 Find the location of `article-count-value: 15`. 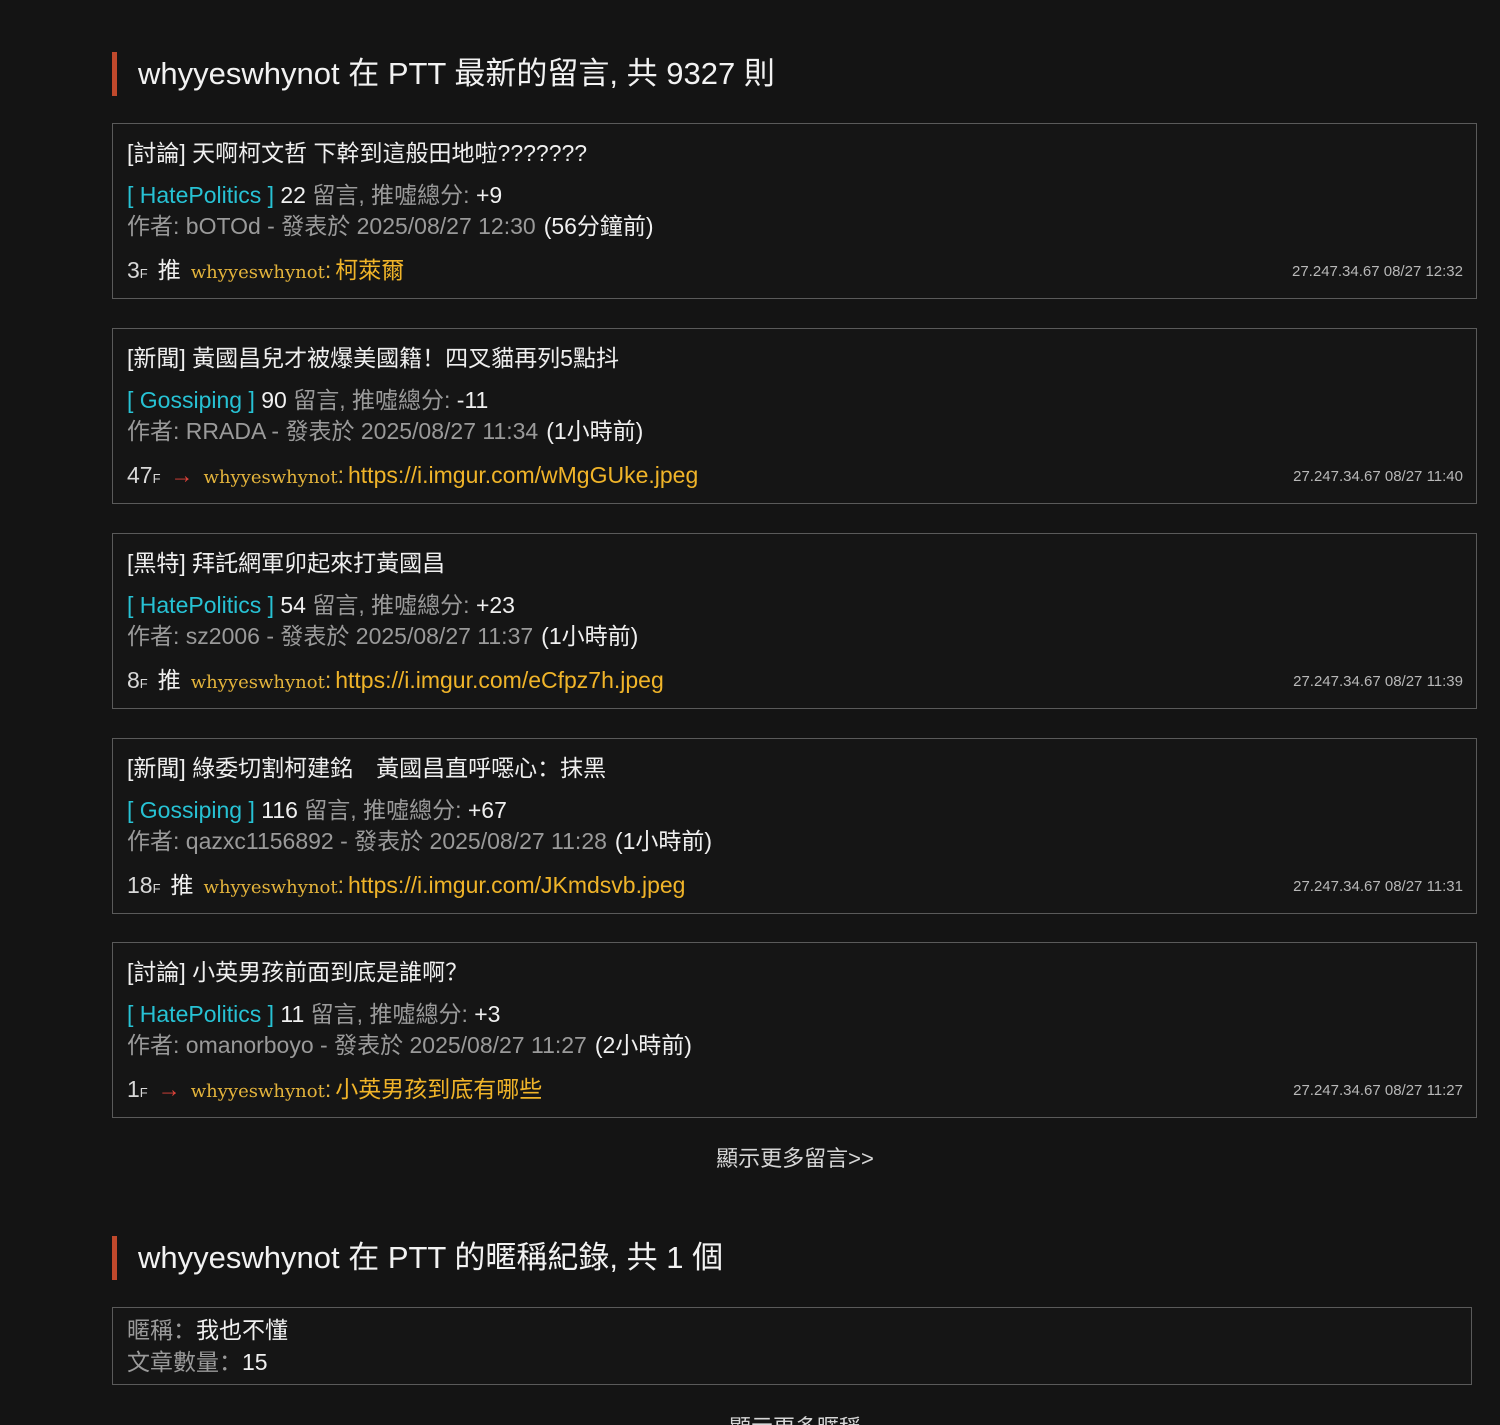

article-count-value: 15 is located at coordinates (255, 1362).